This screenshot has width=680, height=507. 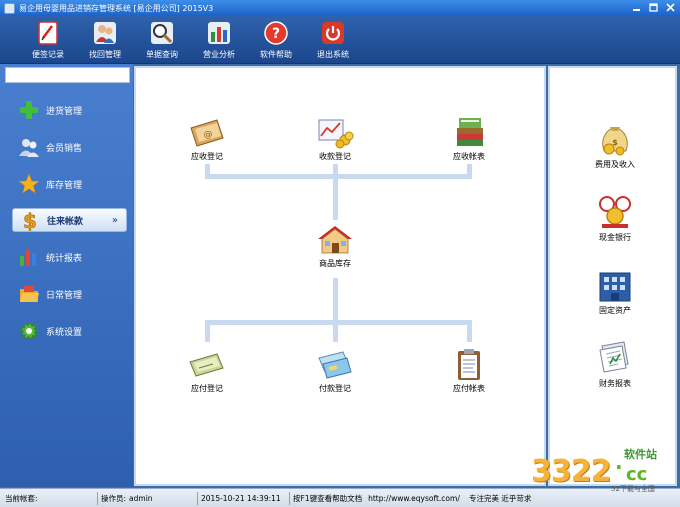 I want to click on payment-entry-item: 付款登记, so click(x=335, y=371).